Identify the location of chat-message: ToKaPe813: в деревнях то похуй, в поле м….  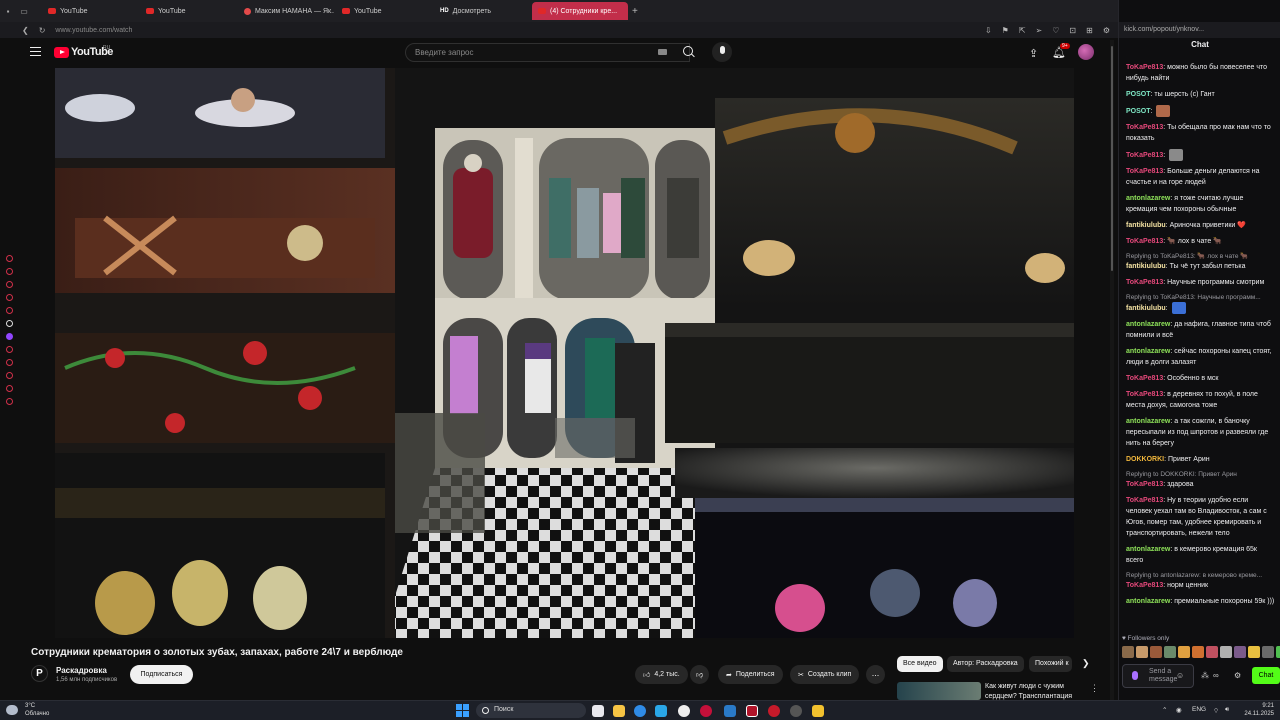
(1201, 400).